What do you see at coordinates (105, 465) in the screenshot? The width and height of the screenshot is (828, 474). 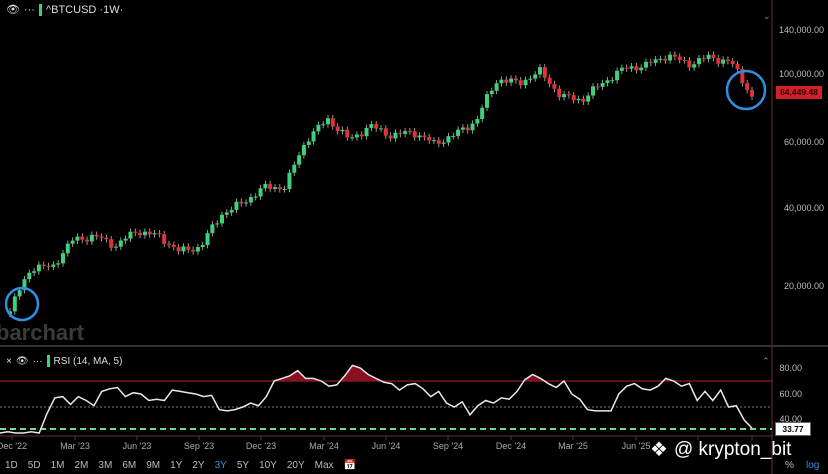 I see `timeframe-3m: 3M` at bounding box center [105, 465].